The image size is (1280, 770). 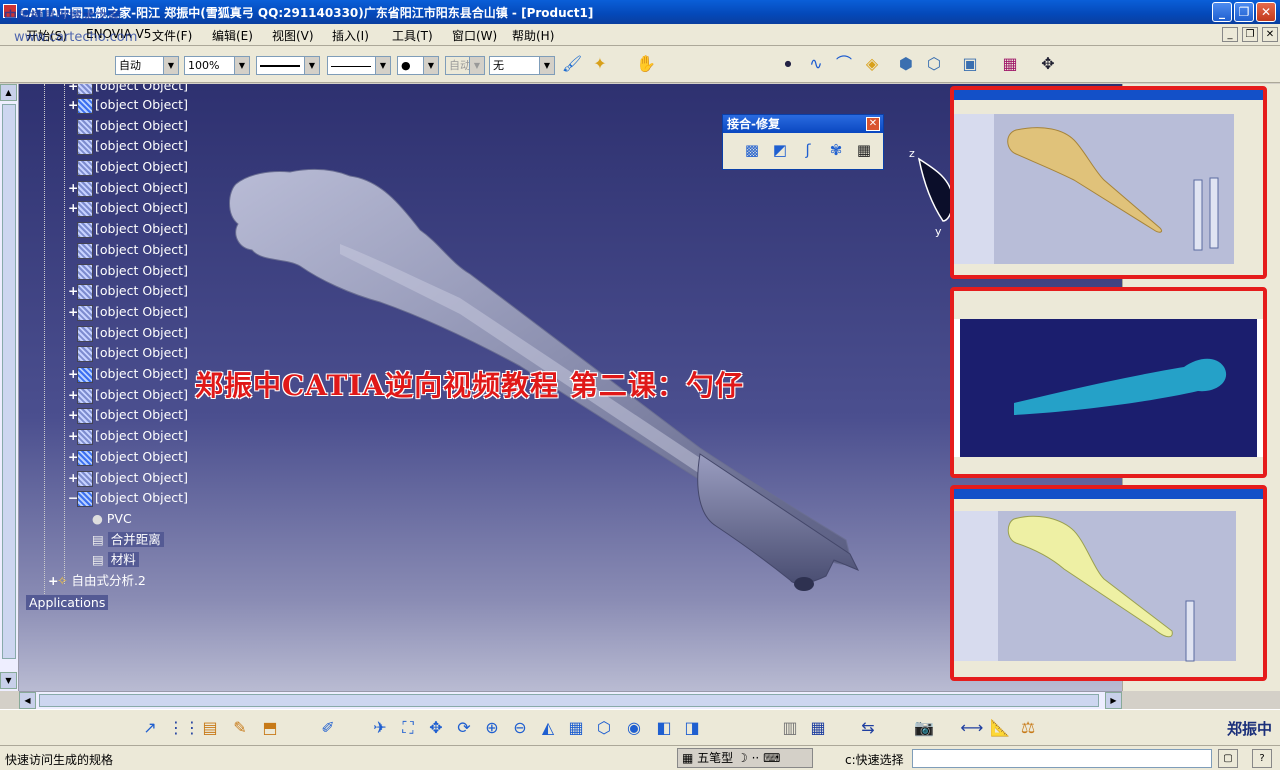 What do you see at coordinates (790, 728) in the screenshot?
I see `tree-icon: ▥` at bounding box center [790, 728].